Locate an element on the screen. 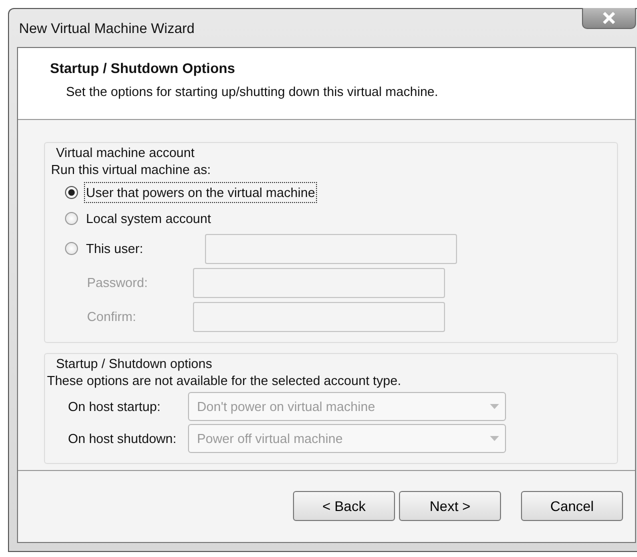 Image resolution: width=637 pixels, height=557 pixels. wizard-button: Next > is located at coordinates (450, 506).